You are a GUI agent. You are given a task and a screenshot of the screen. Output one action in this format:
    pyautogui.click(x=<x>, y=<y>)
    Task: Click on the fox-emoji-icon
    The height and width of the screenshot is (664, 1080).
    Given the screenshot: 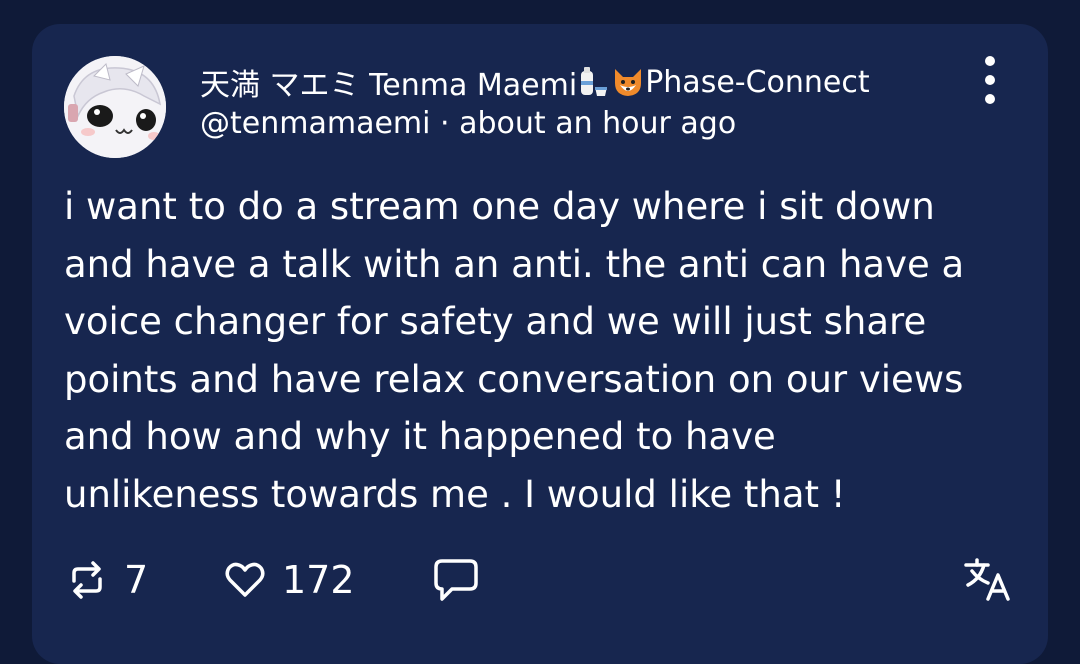 What is the action you would take?
    pyautogui.click(x=628, y=82)
    